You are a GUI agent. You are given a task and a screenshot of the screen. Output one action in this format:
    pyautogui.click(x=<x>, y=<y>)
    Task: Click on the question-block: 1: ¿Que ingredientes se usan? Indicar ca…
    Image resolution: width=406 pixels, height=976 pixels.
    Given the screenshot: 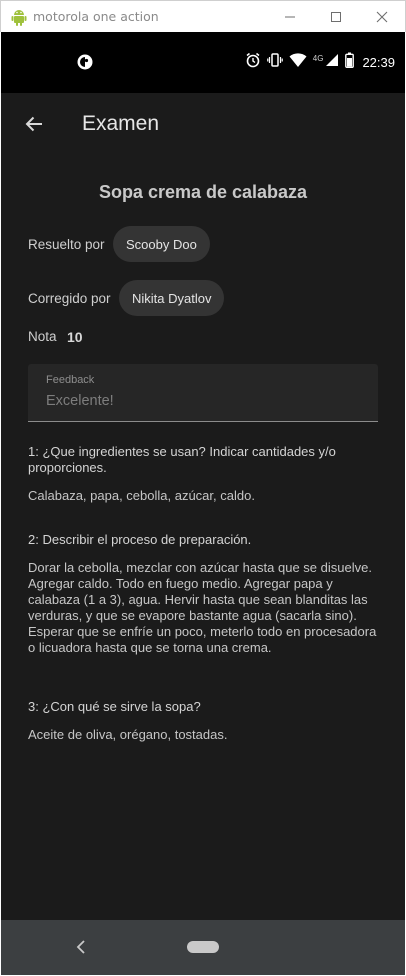 What is the action you would take?
    pyautogui.click(x=204, y=474)
    